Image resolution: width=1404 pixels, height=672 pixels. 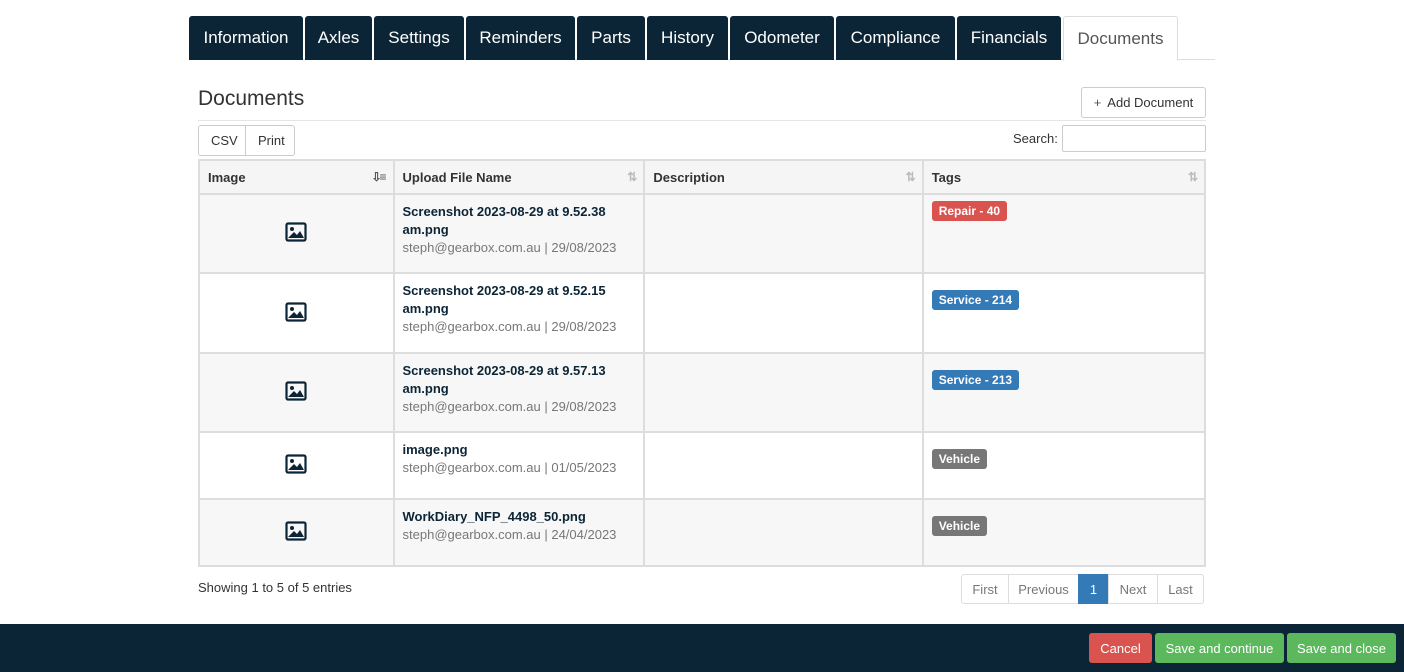 What do you see at coordinates (251, 98) in the screenshot?
I see `section-title: Documents` at bounding box center [251, 98].